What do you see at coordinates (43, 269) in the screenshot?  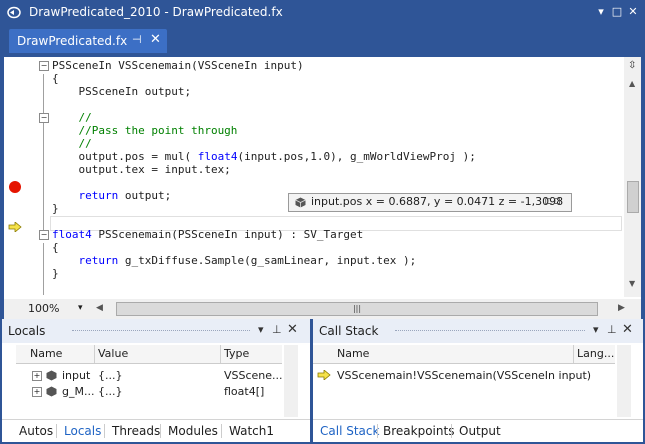 I see `fold-guide` at bounding box center [43, 269].